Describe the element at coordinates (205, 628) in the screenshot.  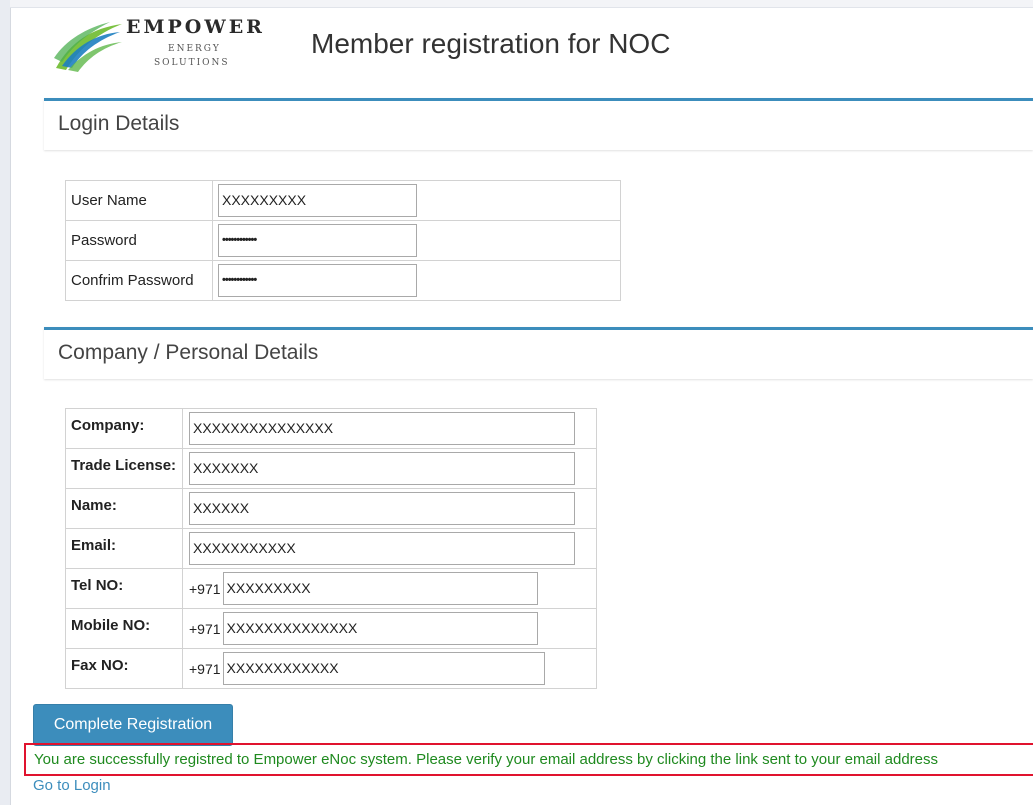
I see `mobile-country-code: +971` at that location.